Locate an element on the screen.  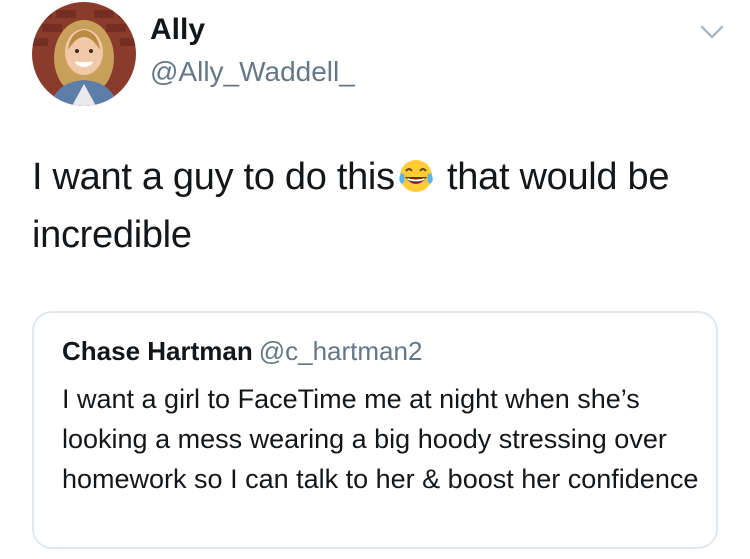
tweet-text-part-1: I want a guy to do this is located at coordinates (213, 177).